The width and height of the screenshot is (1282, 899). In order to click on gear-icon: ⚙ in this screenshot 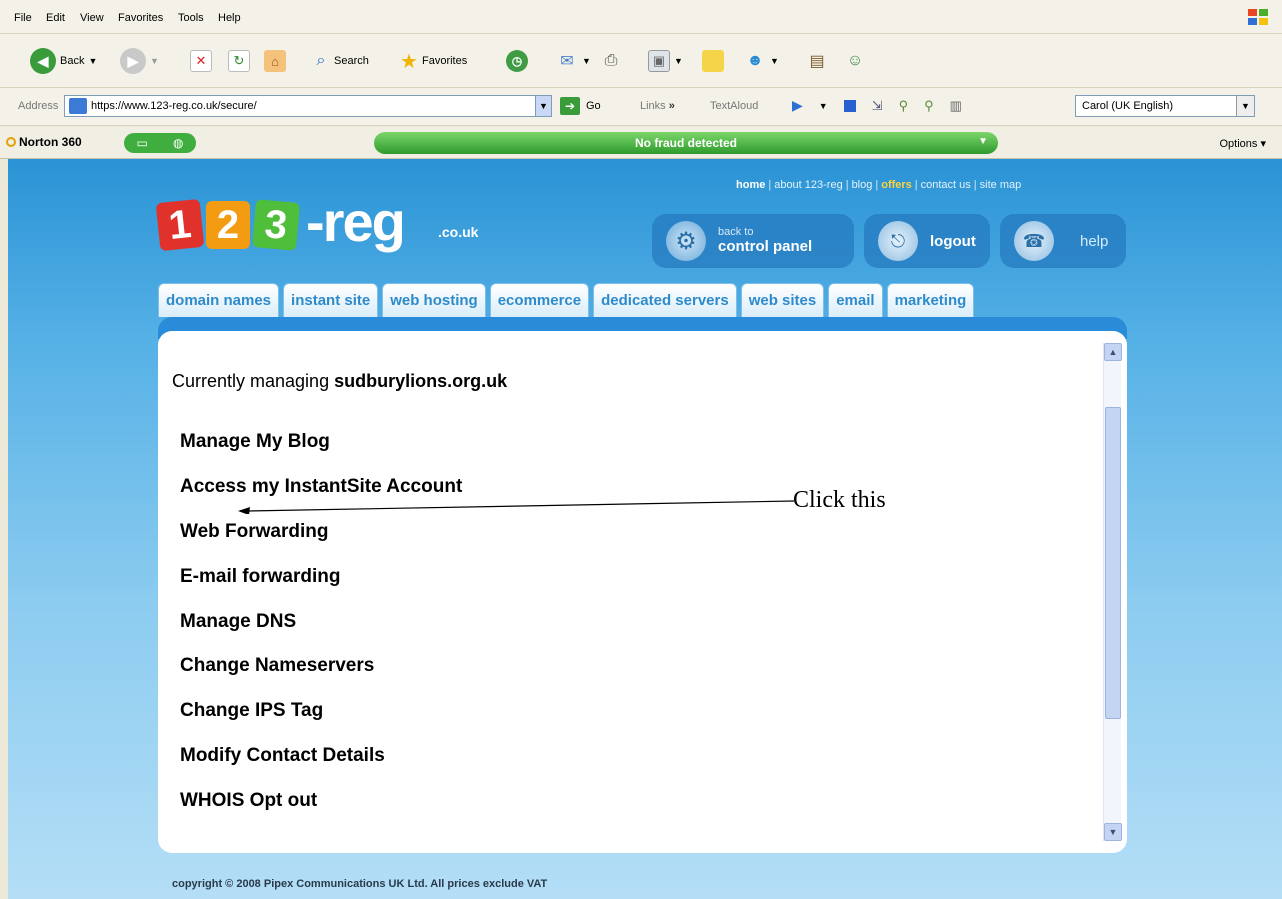, I will do `click(686, 241)`.